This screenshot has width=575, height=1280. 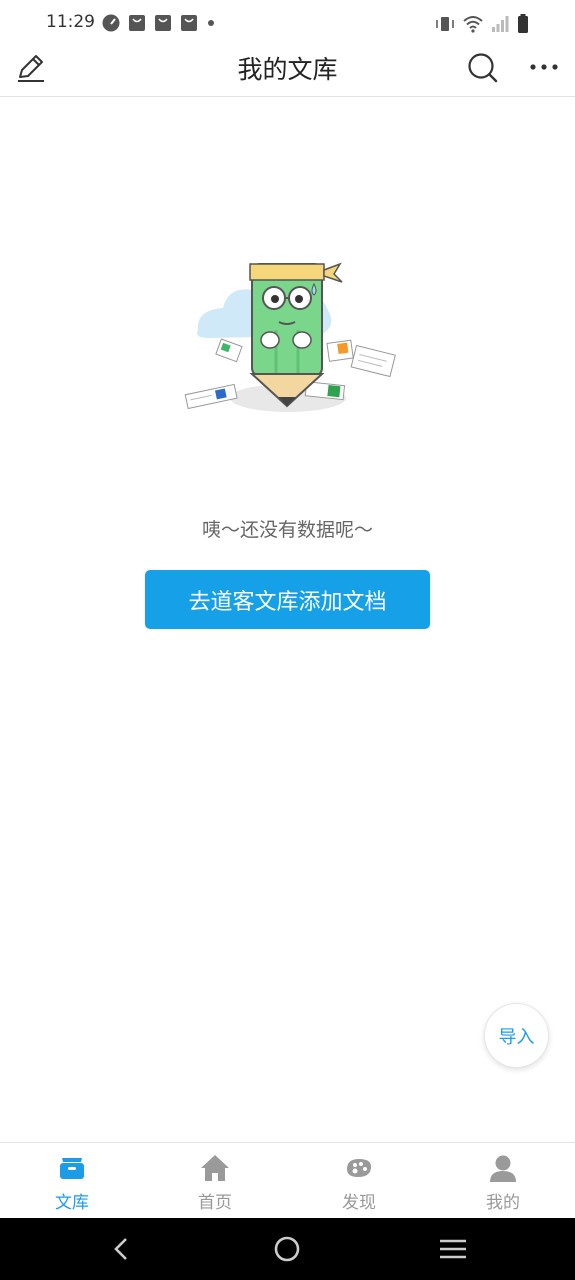 I want to click on search-button, so click(x=483, y=68).